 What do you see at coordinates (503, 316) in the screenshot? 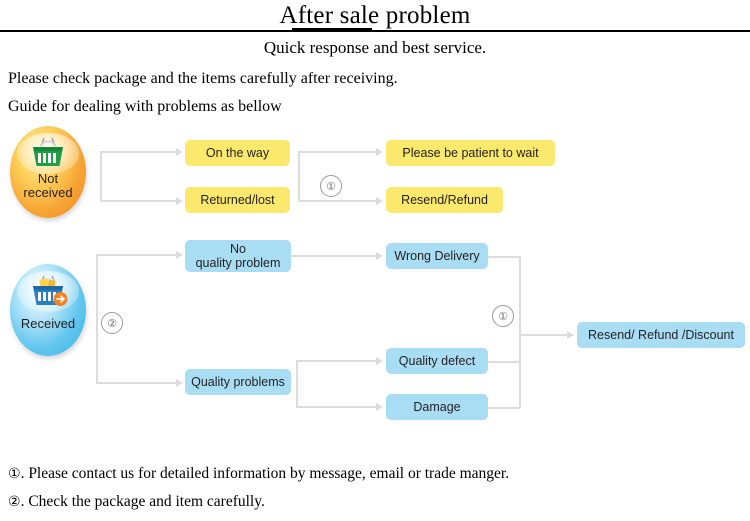
I see `marker-circle-one-bottom: ①` at bounding box center [503, 316].